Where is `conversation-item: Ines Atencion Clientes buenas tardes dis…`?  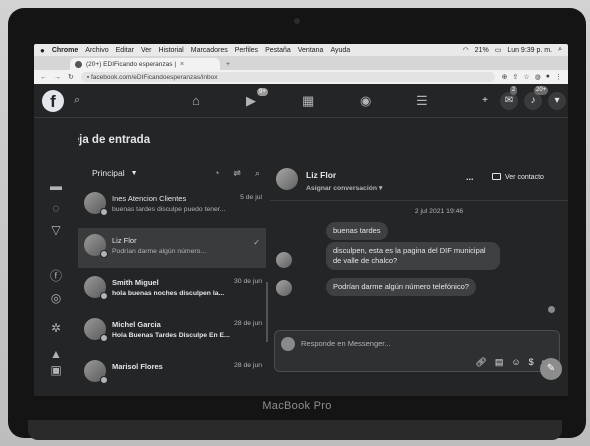
conversation-item: Ines Atencion Clientes buenas tardes dis… is located at coordinates (172, 206).